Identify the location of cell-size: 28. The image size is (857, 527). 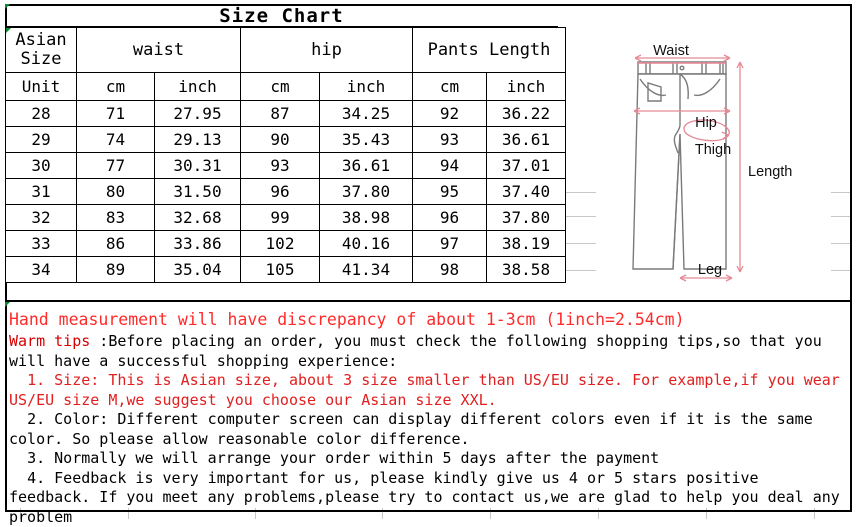
(41, 114).